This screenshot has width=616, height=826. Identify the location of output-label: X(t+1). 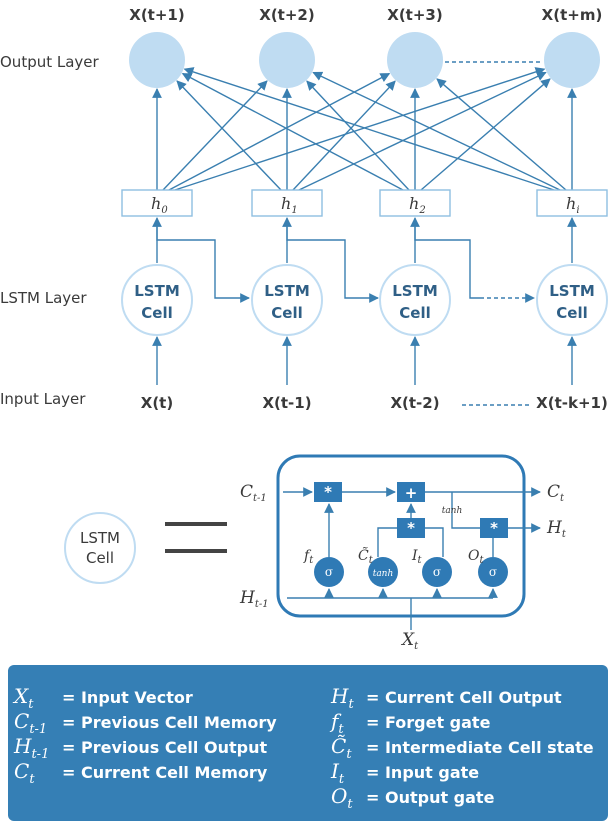
(156, 15).